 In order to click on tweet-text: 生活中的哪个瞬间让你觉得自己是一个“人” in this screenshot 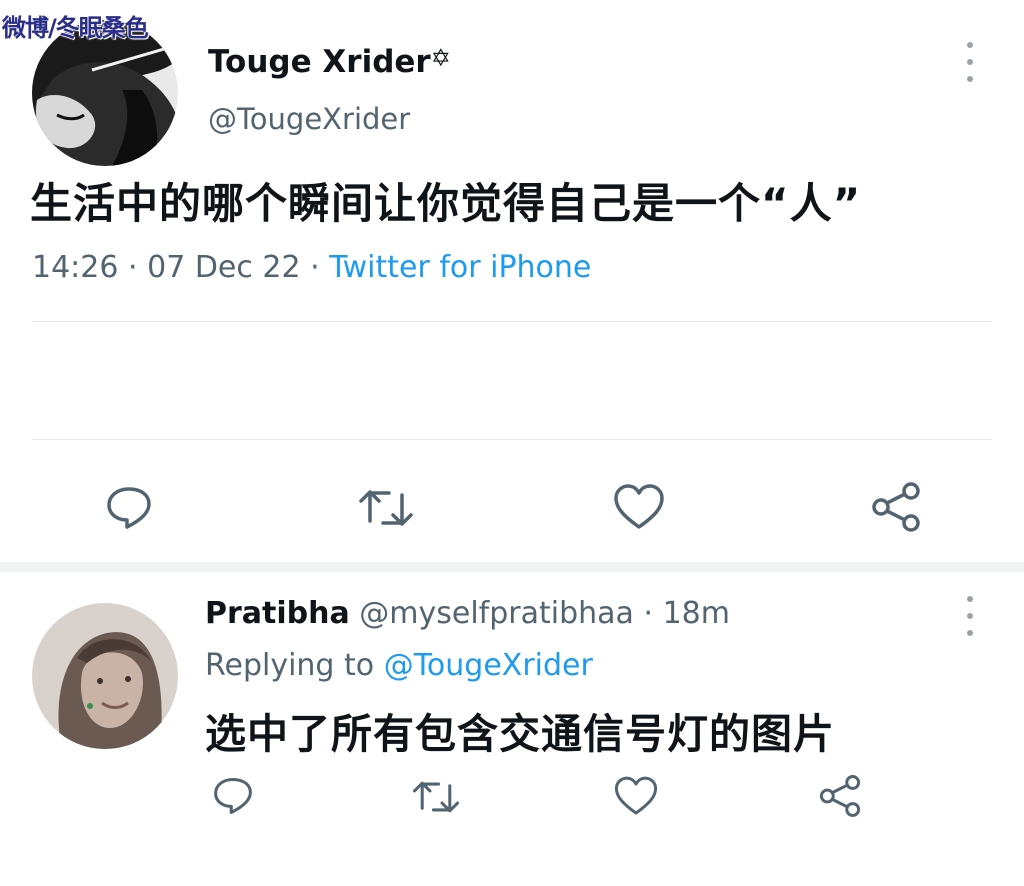, I will do `click(446, 203)`.